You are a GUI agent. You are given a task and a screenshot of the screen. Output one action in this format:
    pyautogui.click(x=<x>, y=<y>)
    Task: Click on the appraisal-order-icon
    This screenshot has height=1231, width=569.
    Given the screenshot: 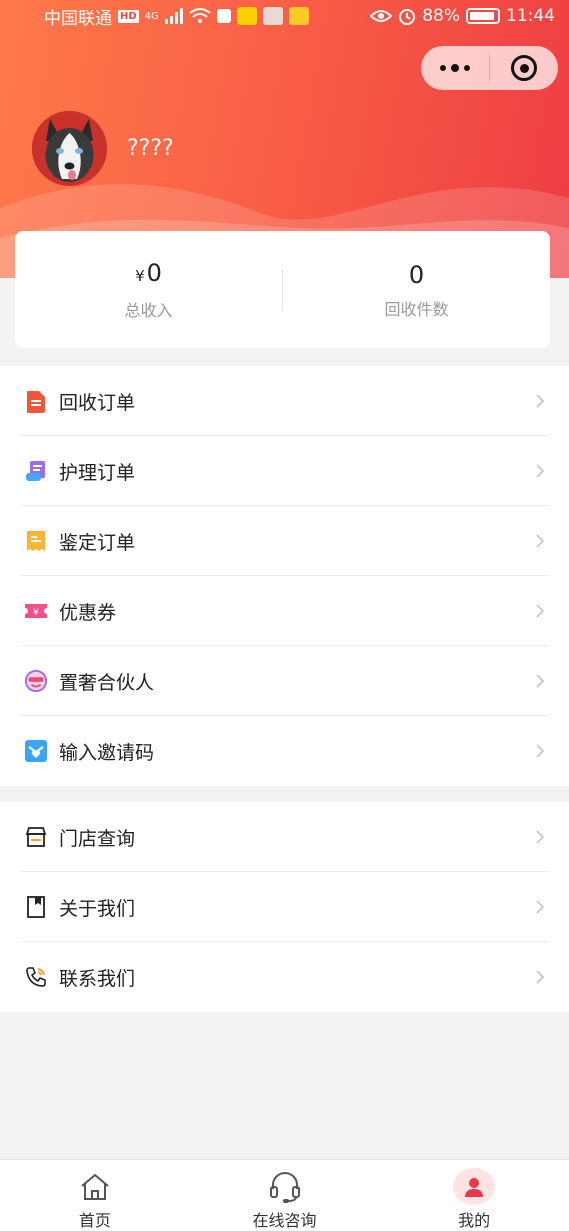 What is the action you would take?
    pyautogui.click(x=36, y=541)
    